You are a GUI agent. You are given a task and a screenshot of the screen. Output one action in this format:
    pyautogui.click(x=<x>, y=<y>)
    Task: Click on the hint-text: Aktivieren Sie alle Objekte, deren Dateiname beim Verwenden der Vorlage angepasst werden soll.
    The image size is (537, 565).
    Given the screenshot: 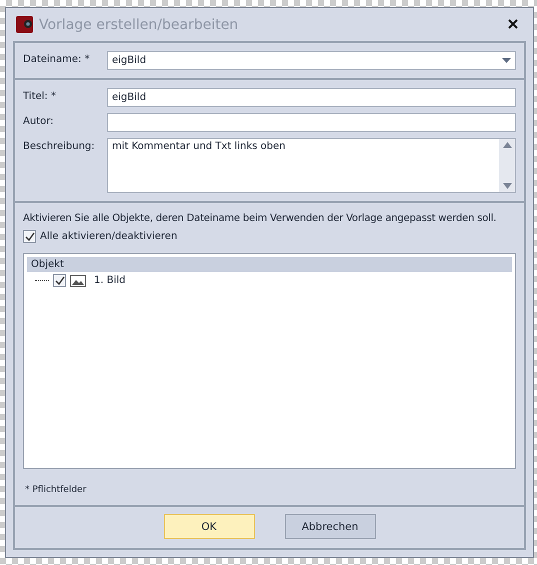 What is the action you would take?
    pyautogui.click(x=260, y=218)
    